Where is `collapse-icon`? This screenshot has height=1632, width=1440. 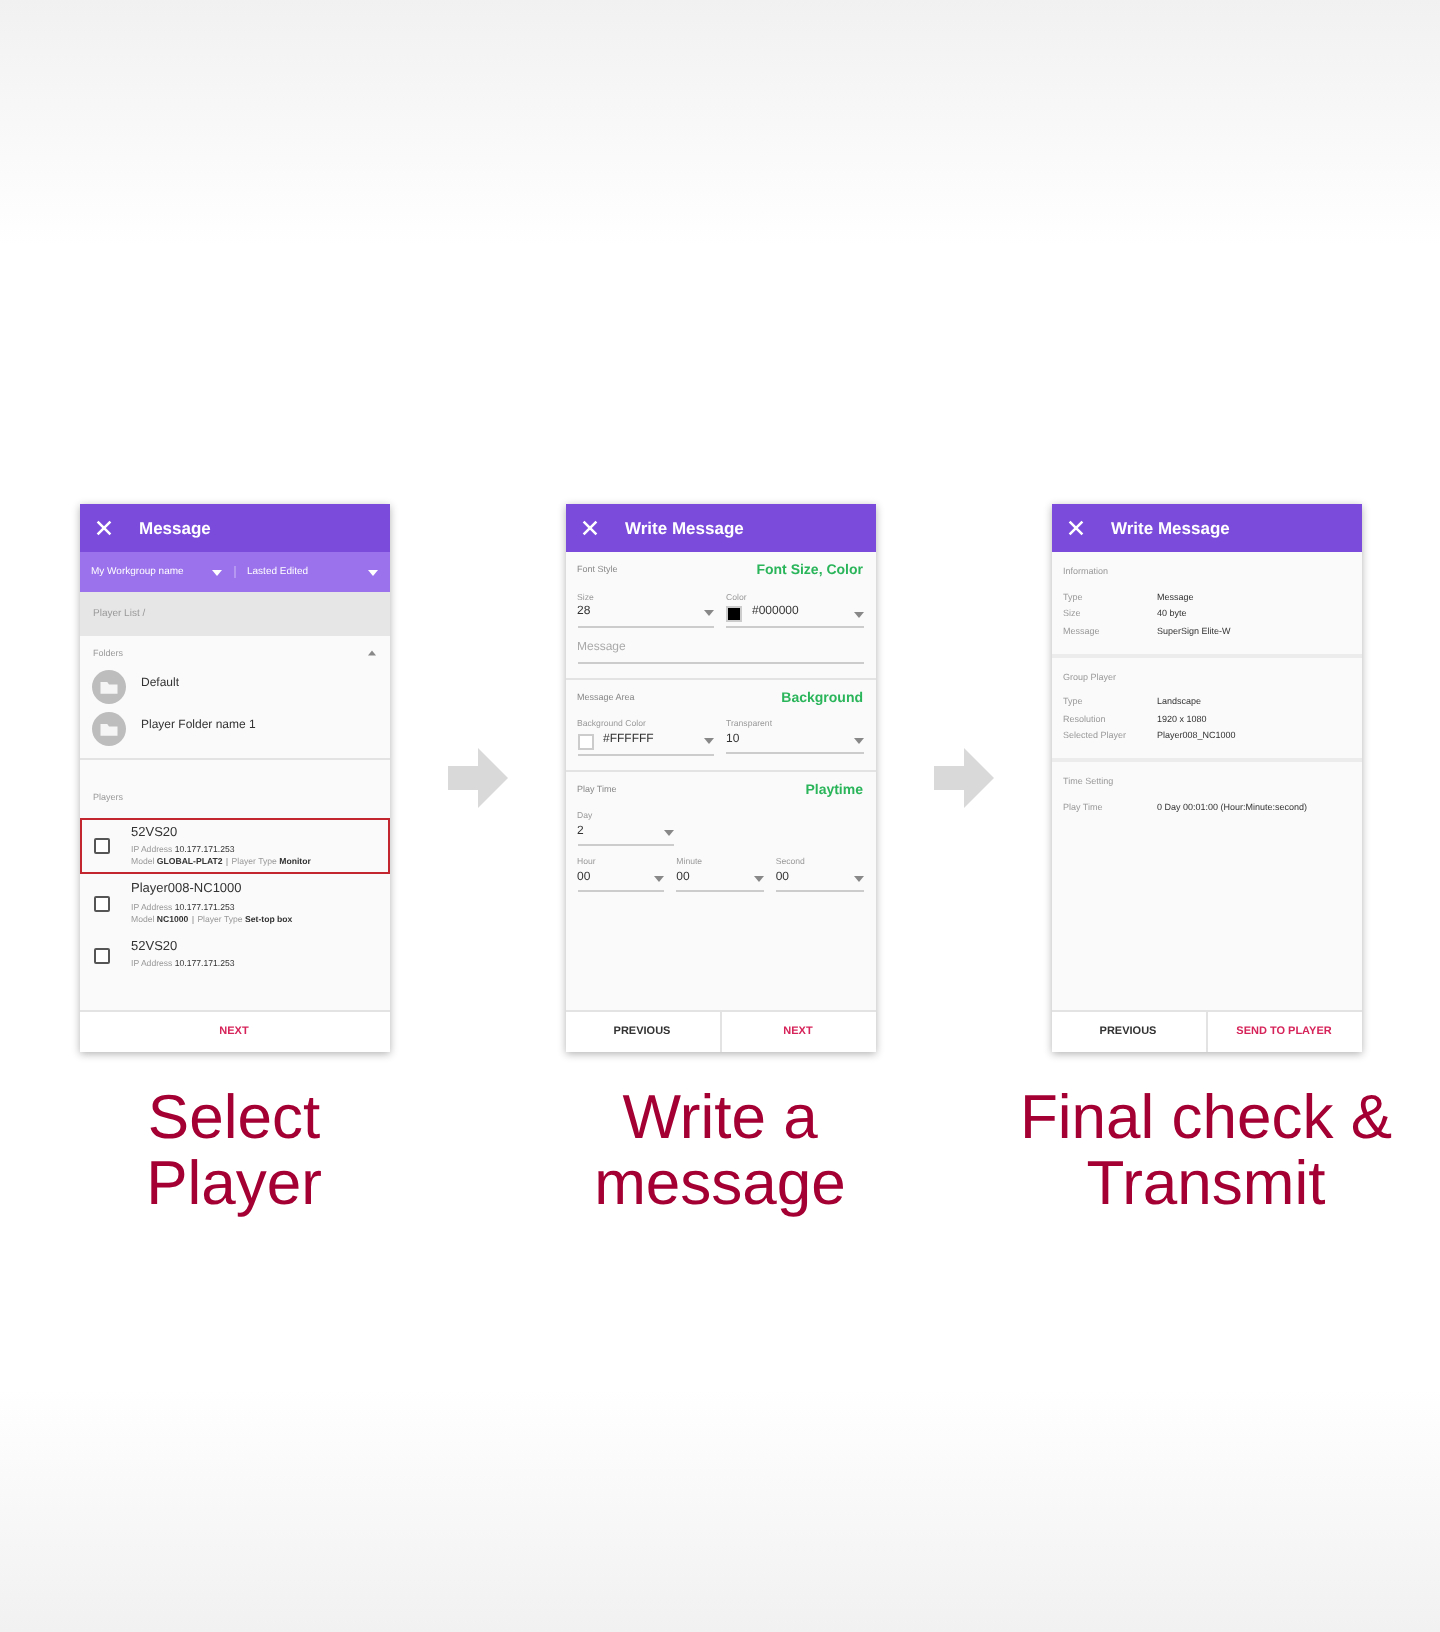 collapse-icon is located at coordinates (371, 653).